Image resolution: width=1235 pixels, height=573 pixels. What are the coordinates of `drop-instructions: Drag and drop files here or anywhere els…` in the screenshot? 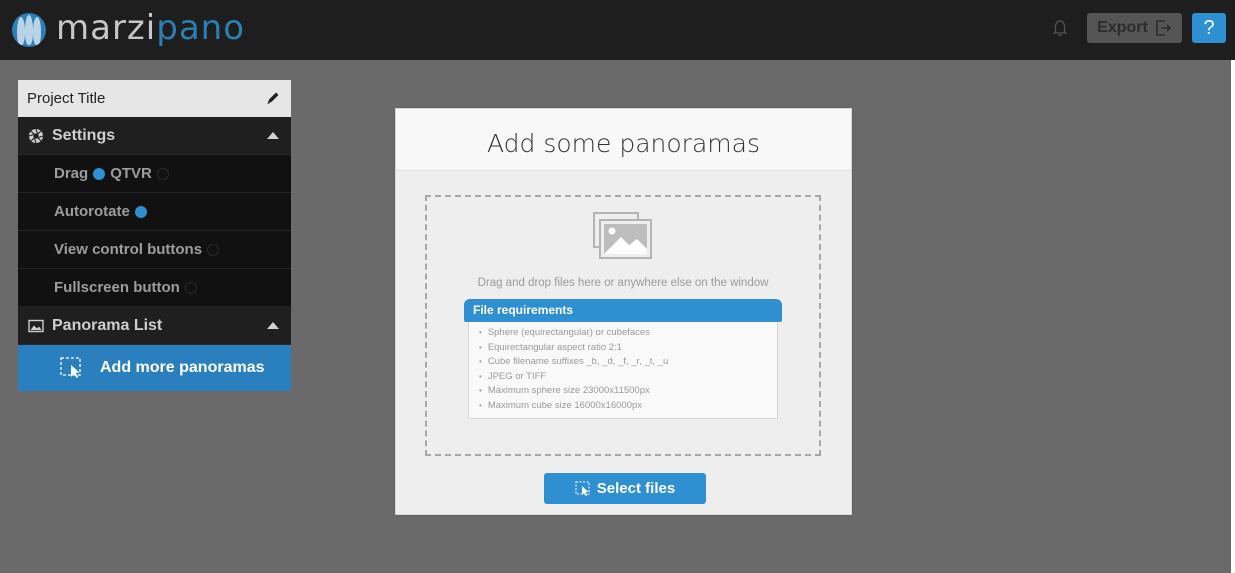 It's located at (623, 283).